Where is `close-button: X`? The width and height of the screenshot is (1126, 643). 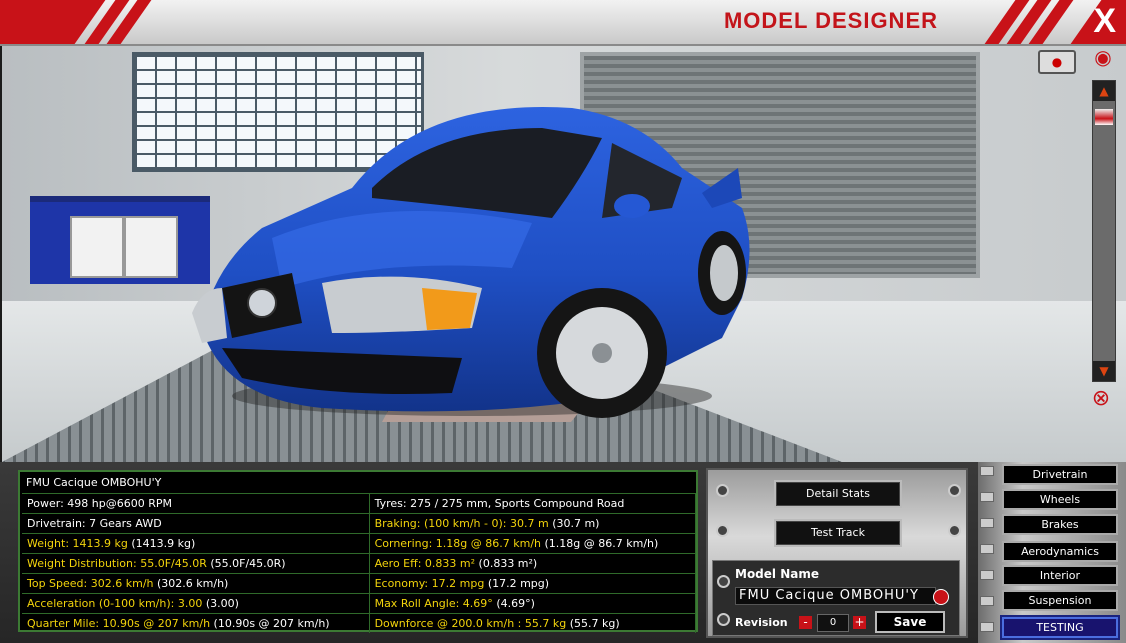
close-button: X is located at coordinates (1104, 21).